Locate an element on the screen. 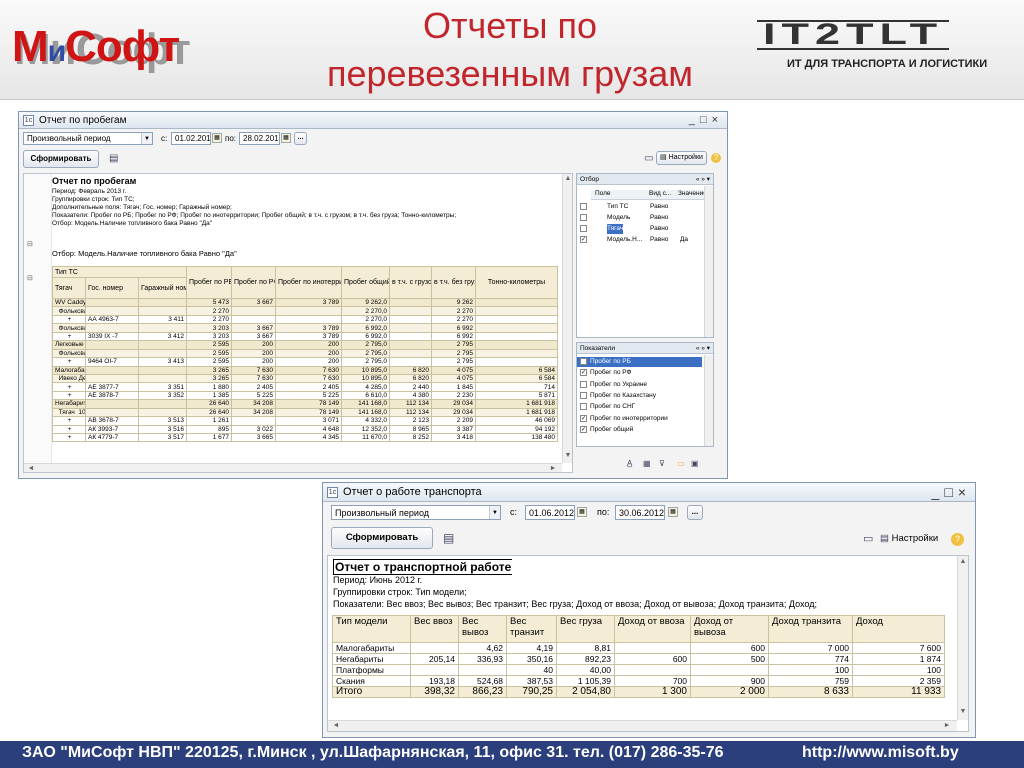 The height and width of the screenshot is (768, 1024). grid-icon: ▦ is located at coordinates (647, 463).